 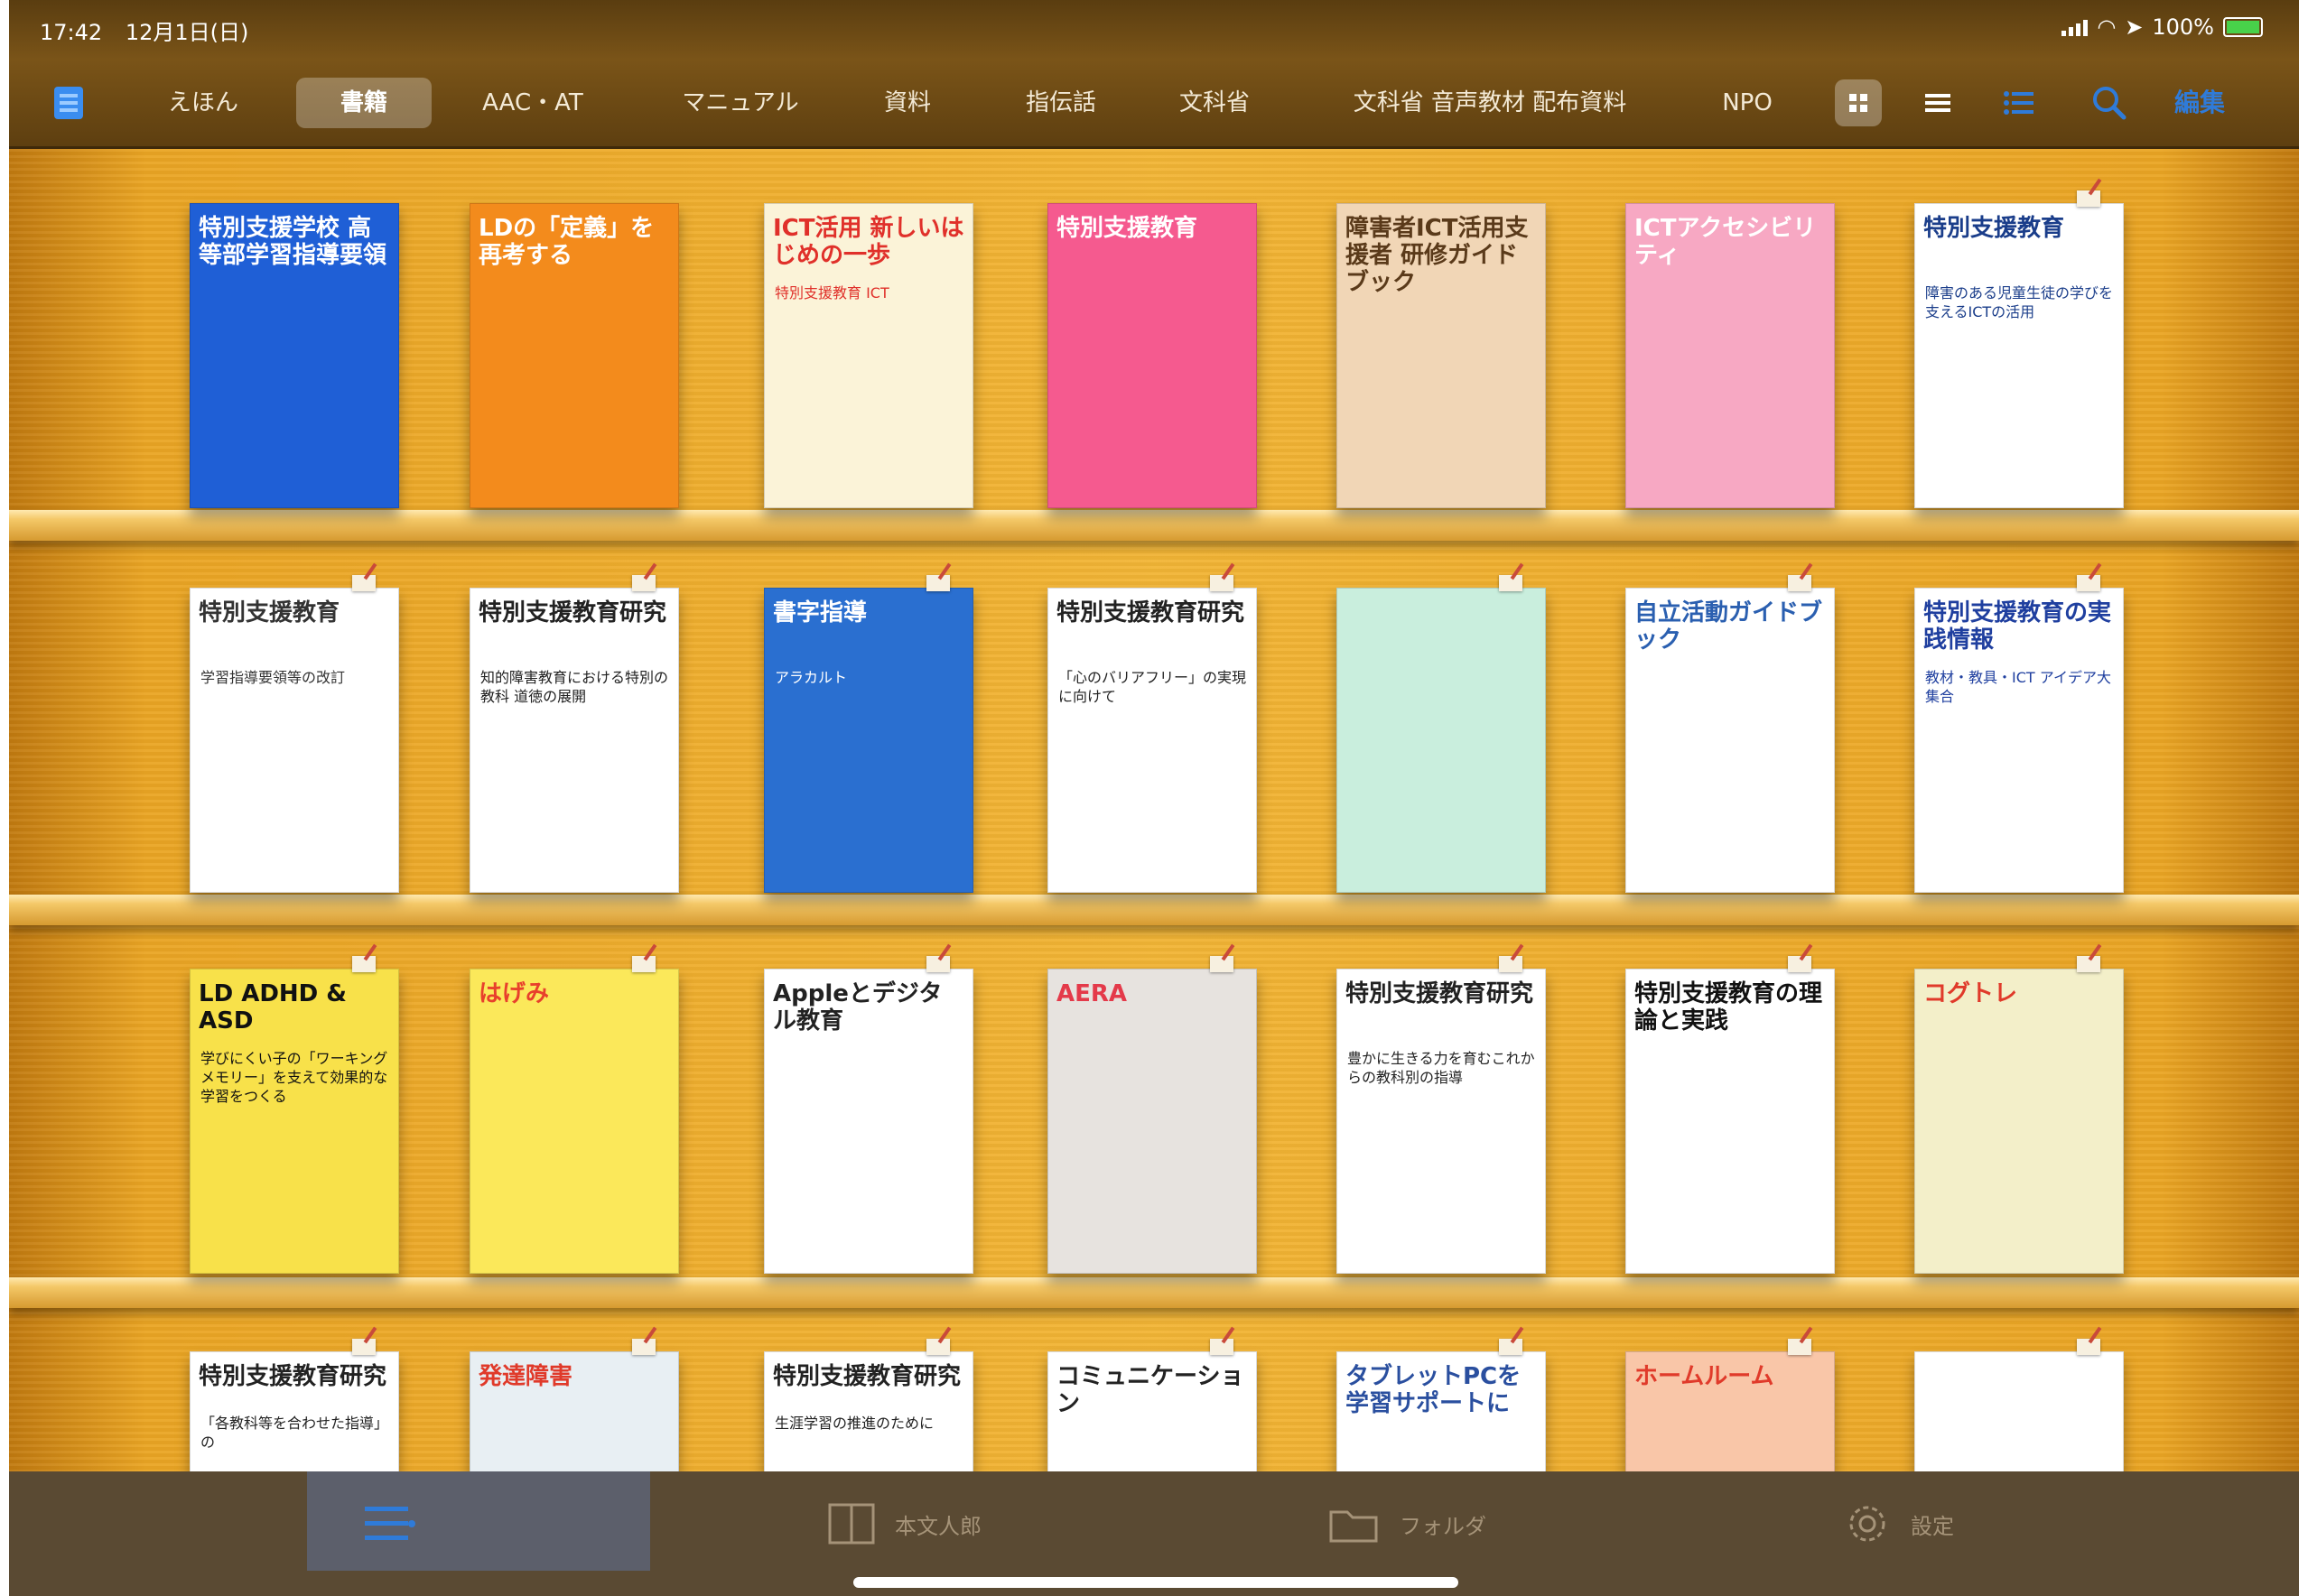 I want to click on status-bar: 17:42 12月1日(日) ◠ ➤ 100%, so click(x=1154, y=30).